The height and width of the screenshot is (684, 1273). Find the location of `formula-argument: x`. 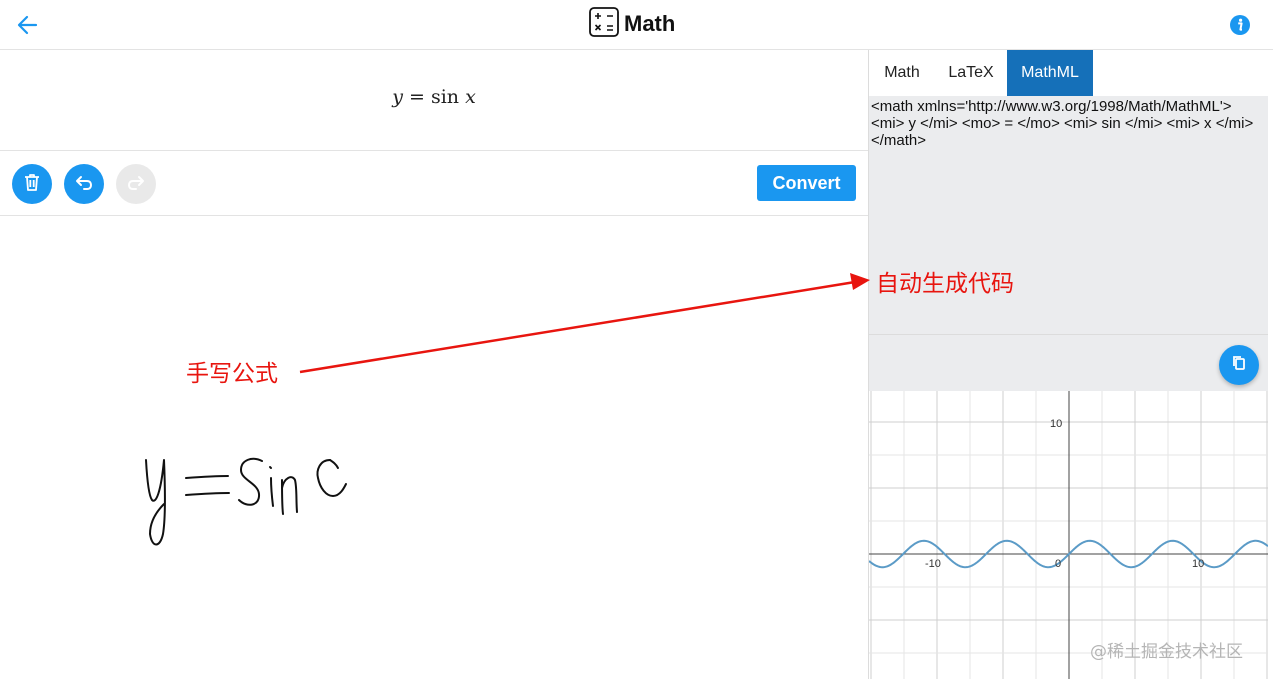

formula-argument: x is located at coordinates (470, 97).